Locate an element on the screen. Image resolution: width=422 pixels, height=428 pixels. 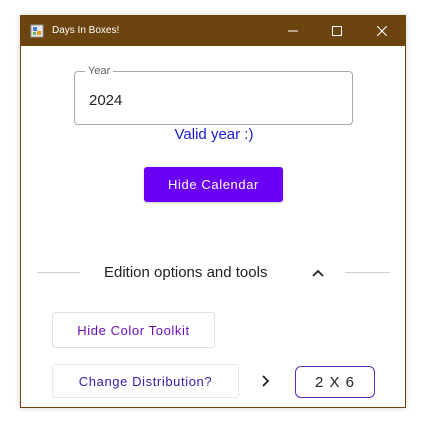
minimize-button is located at coordinates (292, 31).